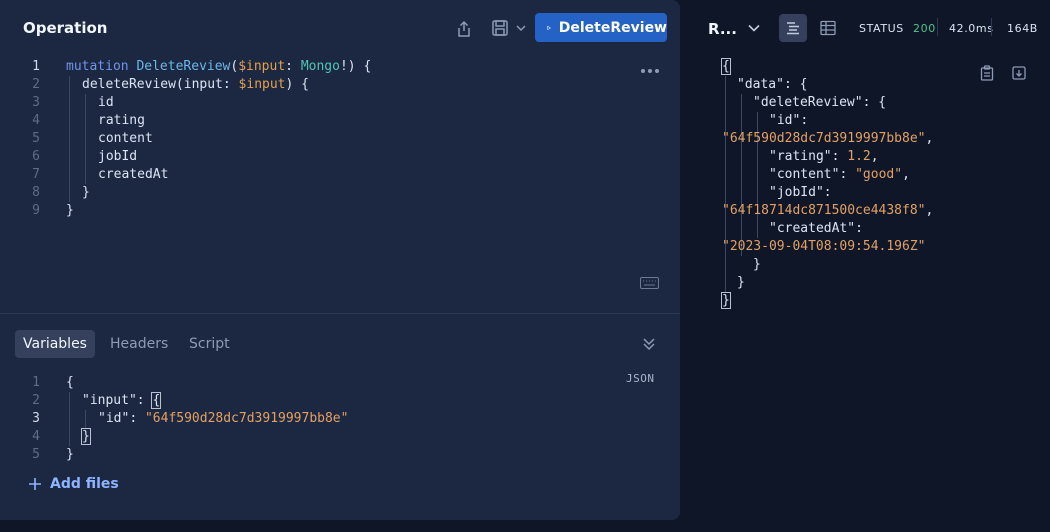  I want to click on code-line: content, so click(125, 138).